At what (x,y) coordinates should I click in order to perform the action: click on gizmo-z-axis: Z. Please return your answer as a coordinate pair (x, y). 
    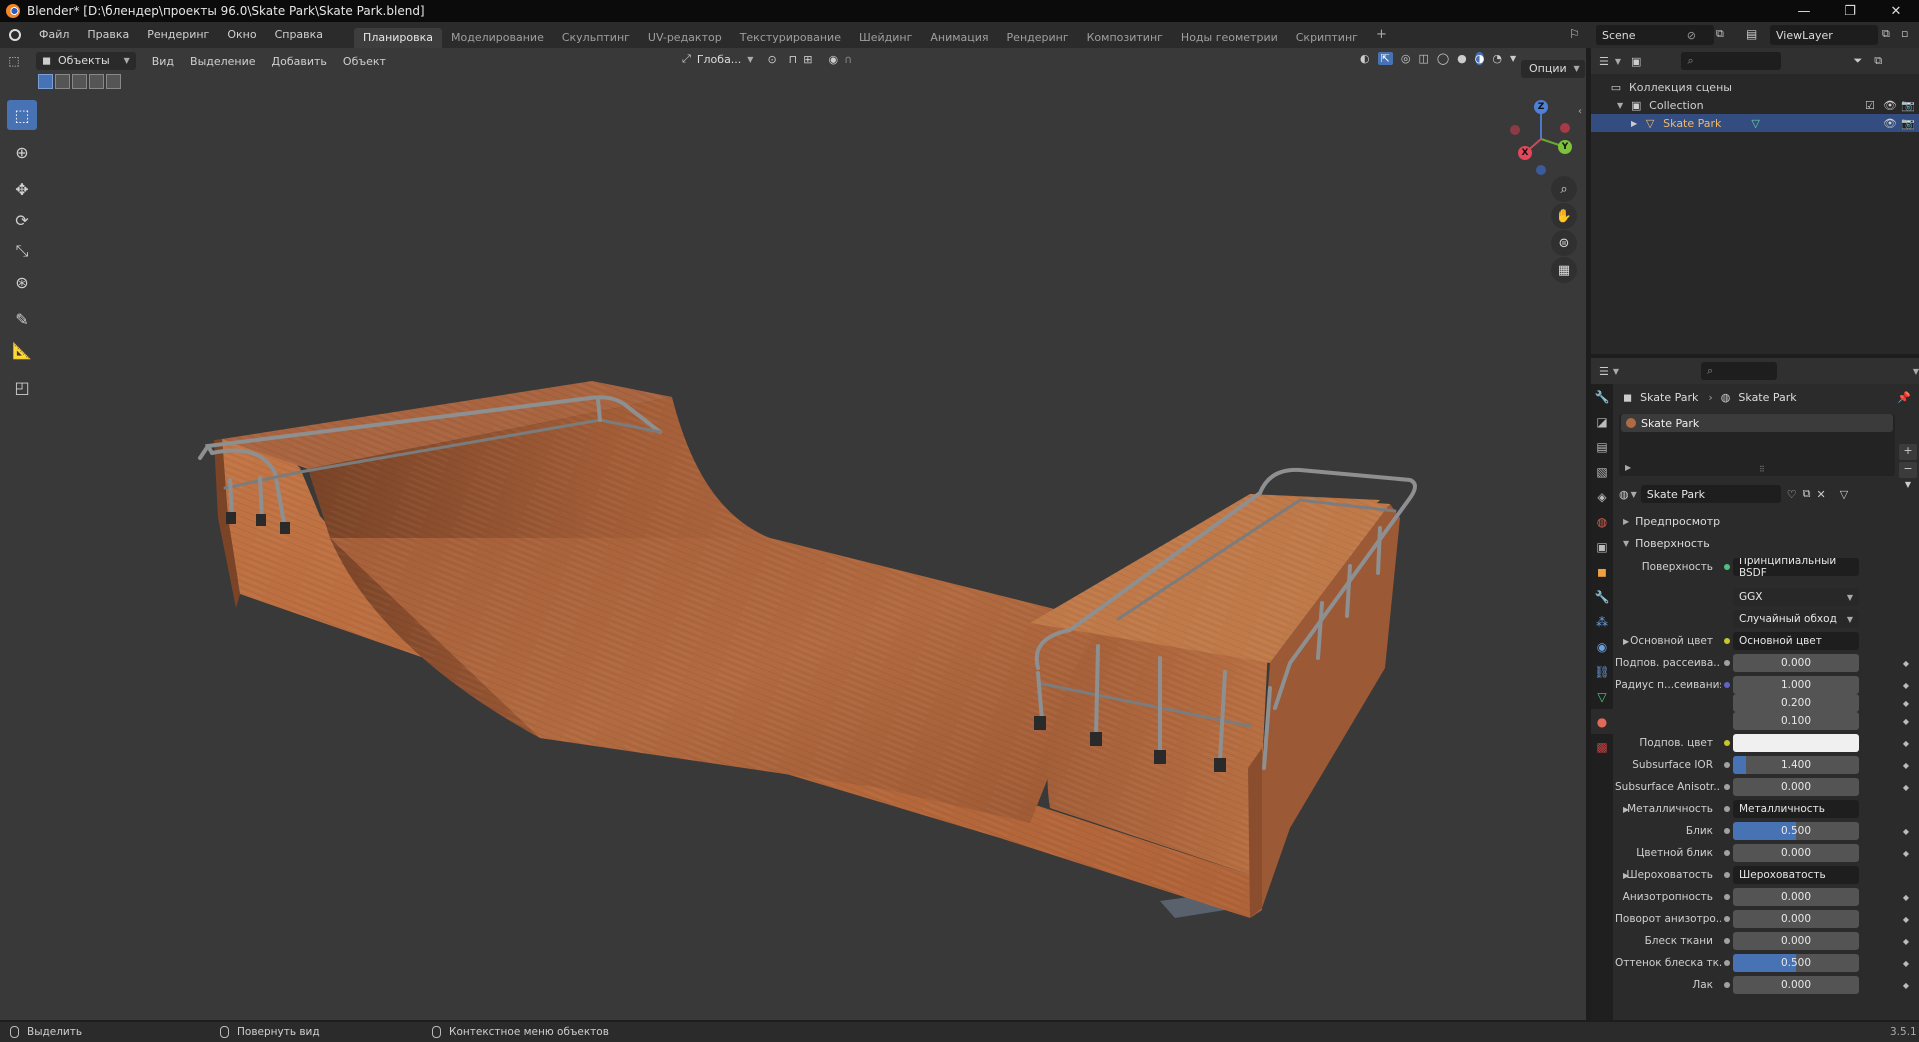
    Looking at the image, I should click on (1541, 107).